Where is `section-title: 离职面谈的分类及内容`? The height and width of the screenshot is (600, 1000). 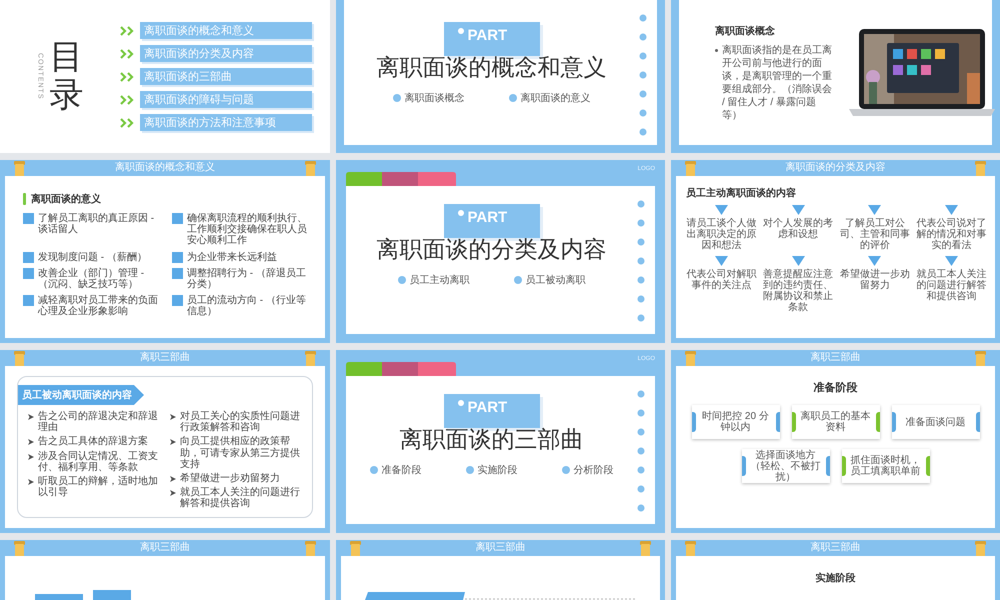 section-title: 离职面谈的分类及内容 is located at coordinates (491, 249).